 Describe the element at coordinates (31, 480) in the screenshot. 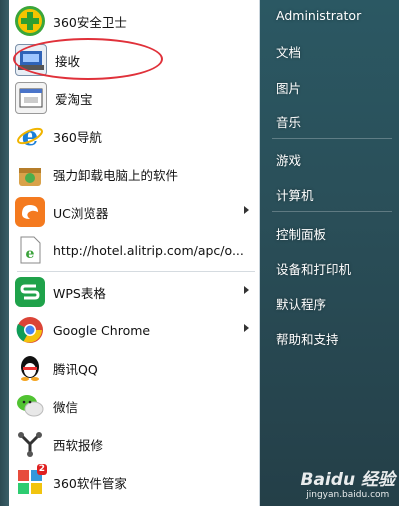

I see `360-software-icon: 2` at that location.